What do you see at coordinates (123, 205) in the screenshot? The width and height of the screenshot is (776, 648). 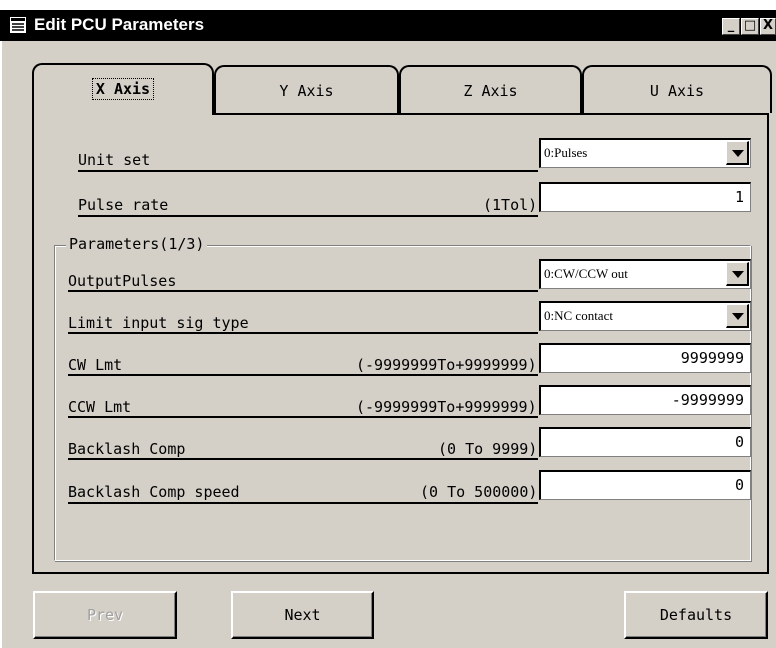 I see `pulse-rate-label: Pulse rate` at bounding box center [123, 205].